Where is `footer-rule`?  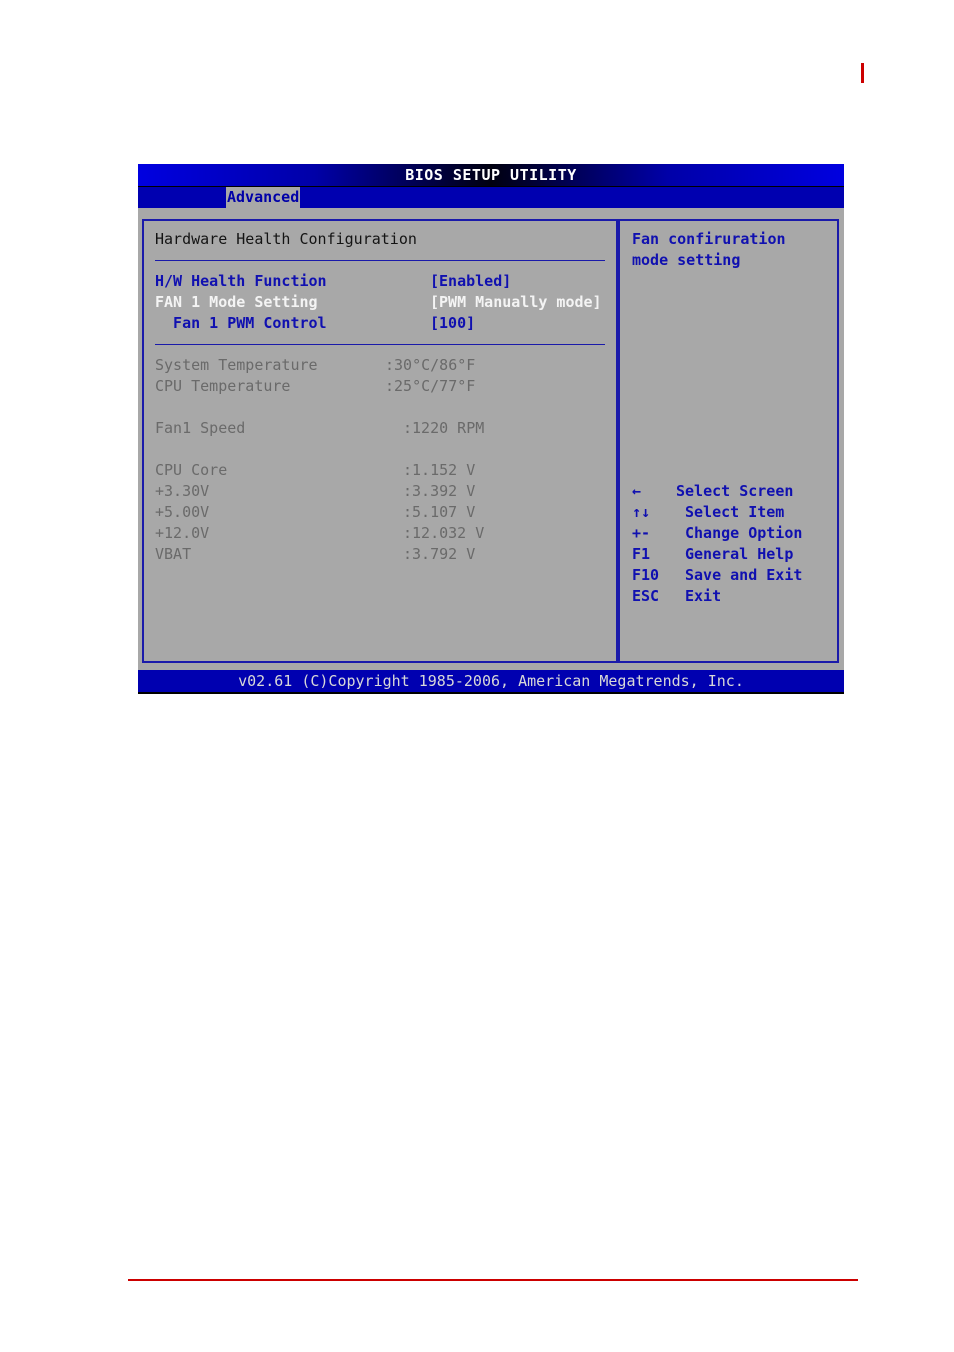
footer-rule is located at coordinates (493, 1280).